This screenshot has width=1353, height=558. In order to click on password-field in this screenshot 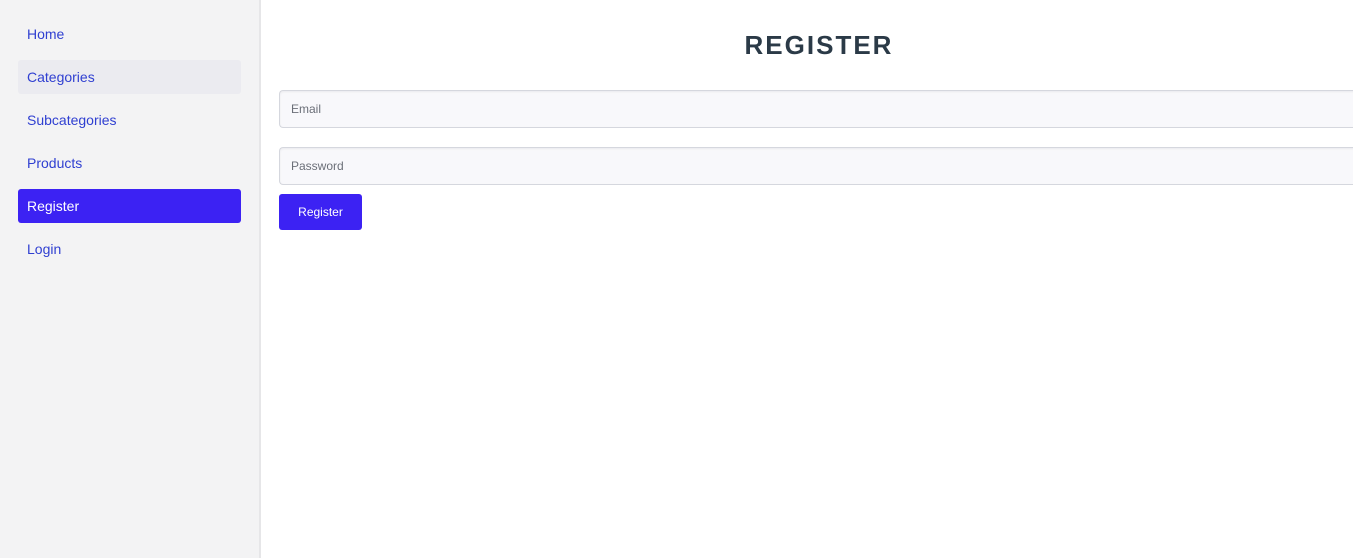, I will do `click(816, 166)`.